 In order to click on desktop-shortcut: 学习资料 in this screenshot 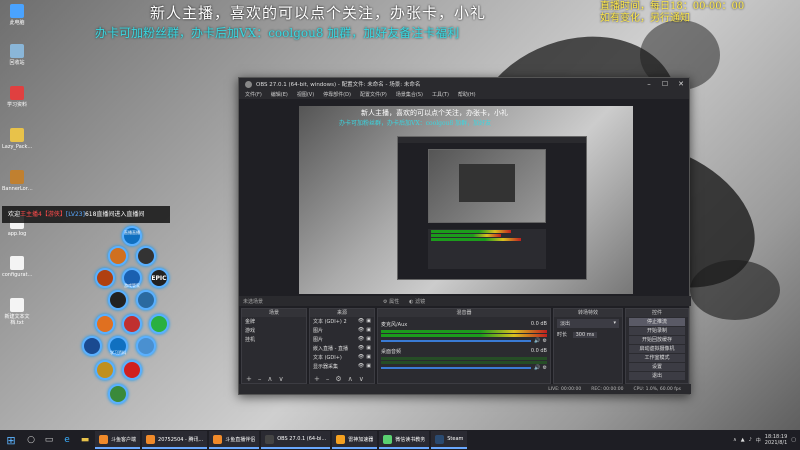, I will do `click(17, 97)`.